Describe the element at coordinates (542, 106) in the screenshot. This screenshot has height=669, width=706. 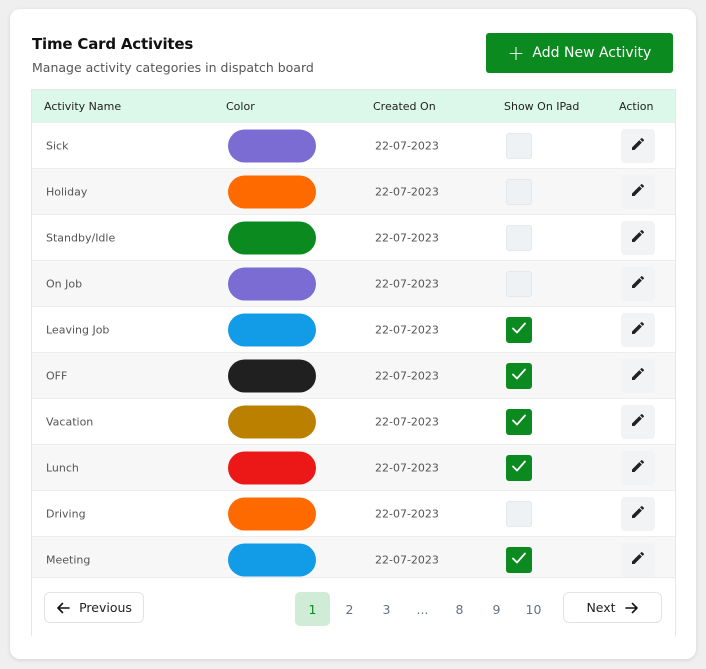
I see `column-header-show-on-ipad: Show On IPad` at that location.